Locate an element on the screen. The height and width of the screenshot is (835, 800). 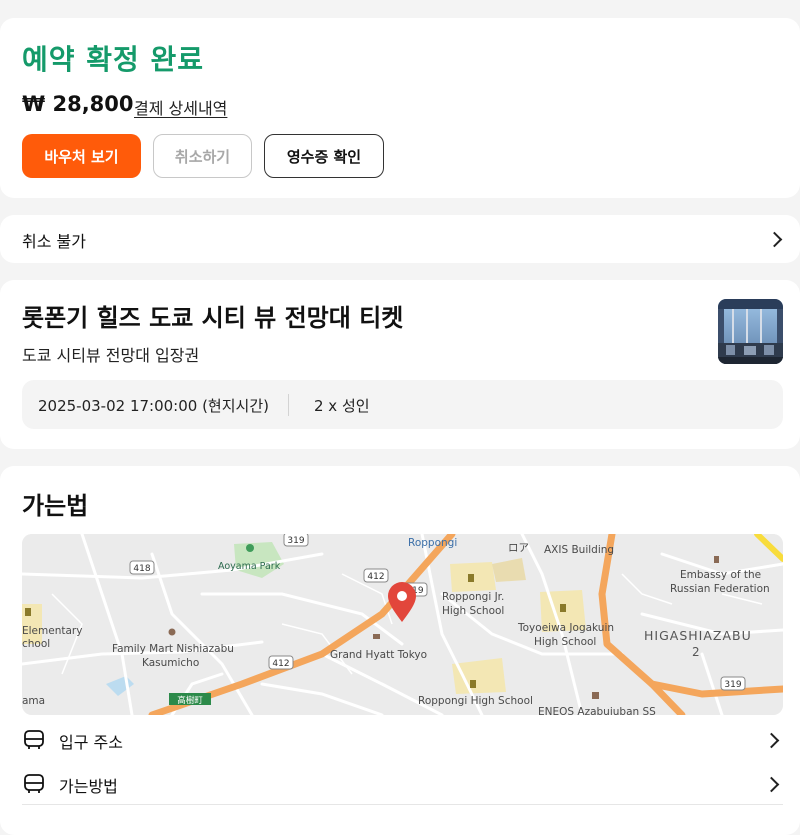
booking-info-box: 2025-03-02 17:00:00 (현지시간) 2 x 성인 is located at coordinates (402, 404).